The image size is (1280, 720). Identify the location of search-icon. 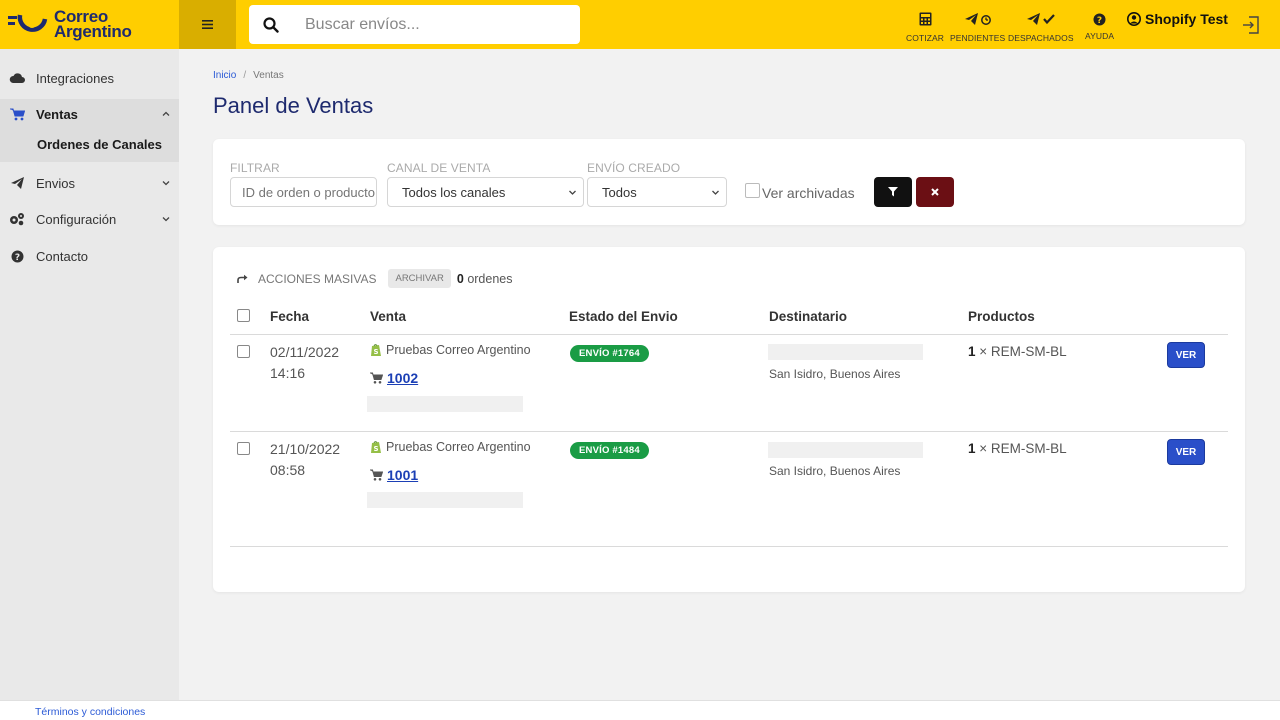
(271, 24).